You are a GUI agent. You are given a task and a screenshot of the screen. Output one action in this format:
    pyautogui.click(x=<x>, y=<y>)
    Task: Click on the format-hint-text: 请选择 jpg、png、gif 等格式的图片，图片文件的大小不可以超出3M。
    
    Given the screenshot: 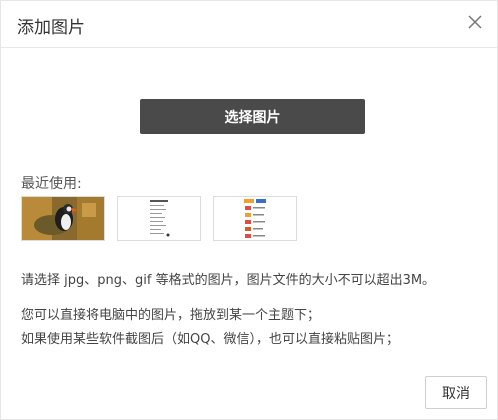 What is the action you would take?
    pyautogui.click(x=228, y=280)
    